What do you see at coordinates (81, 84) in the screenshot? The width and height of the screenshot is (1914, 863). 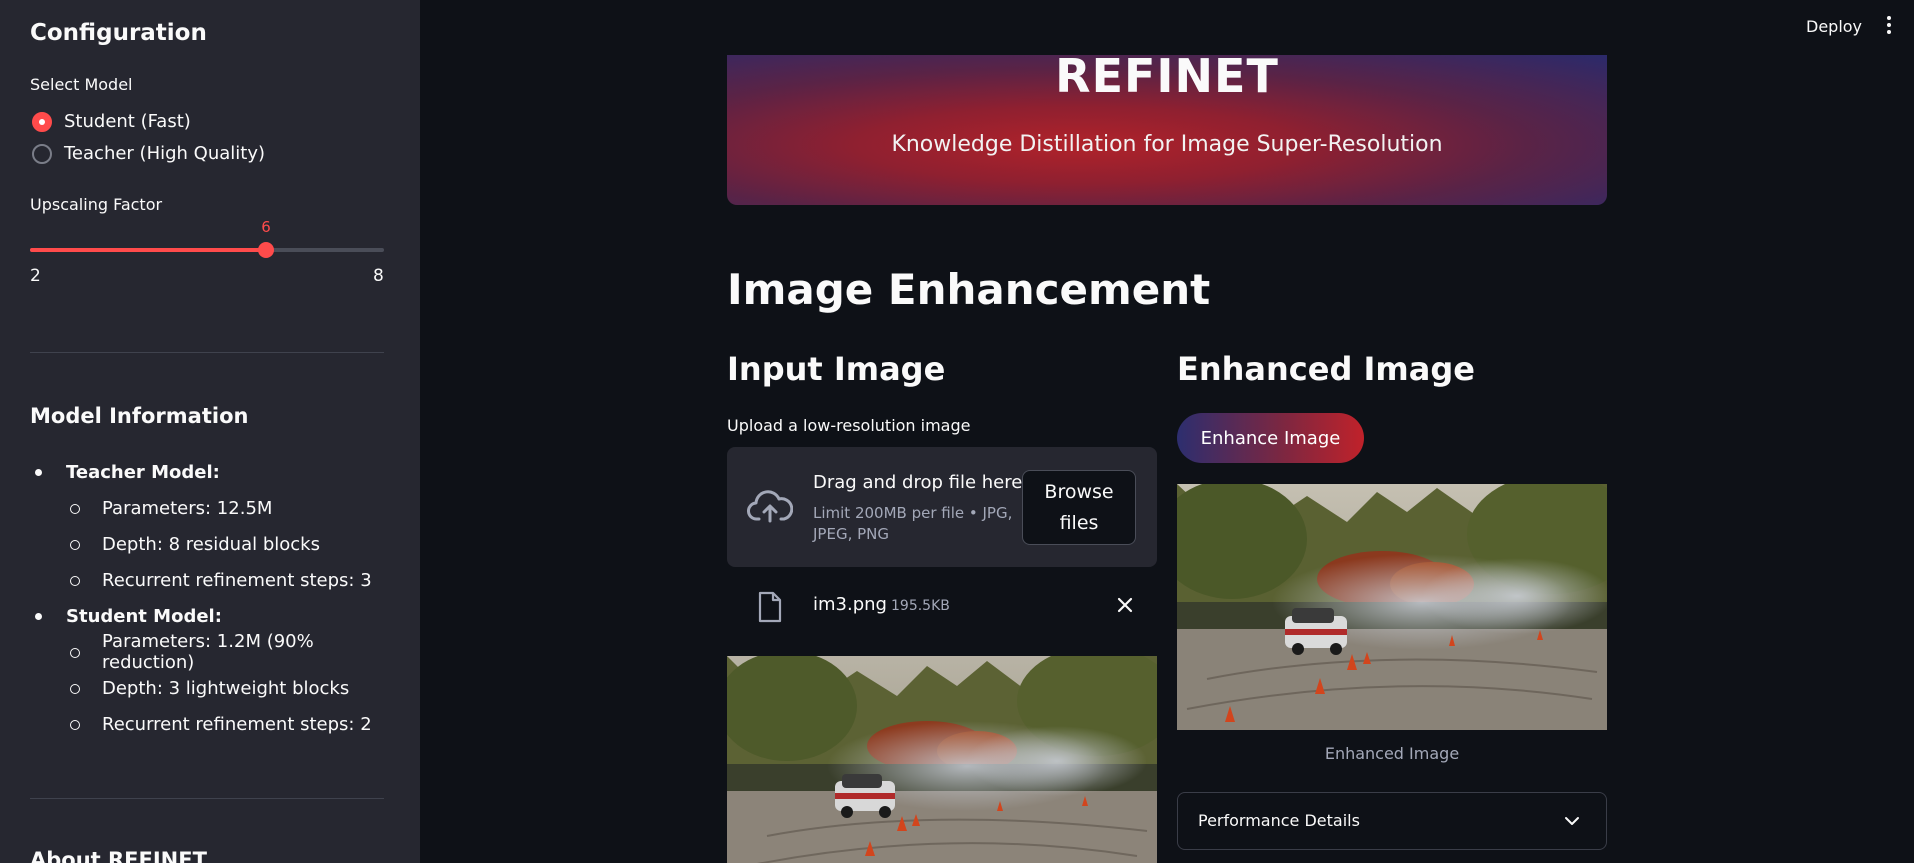 I see `select-model-label: Select Model` at bounding box center [81, 84].